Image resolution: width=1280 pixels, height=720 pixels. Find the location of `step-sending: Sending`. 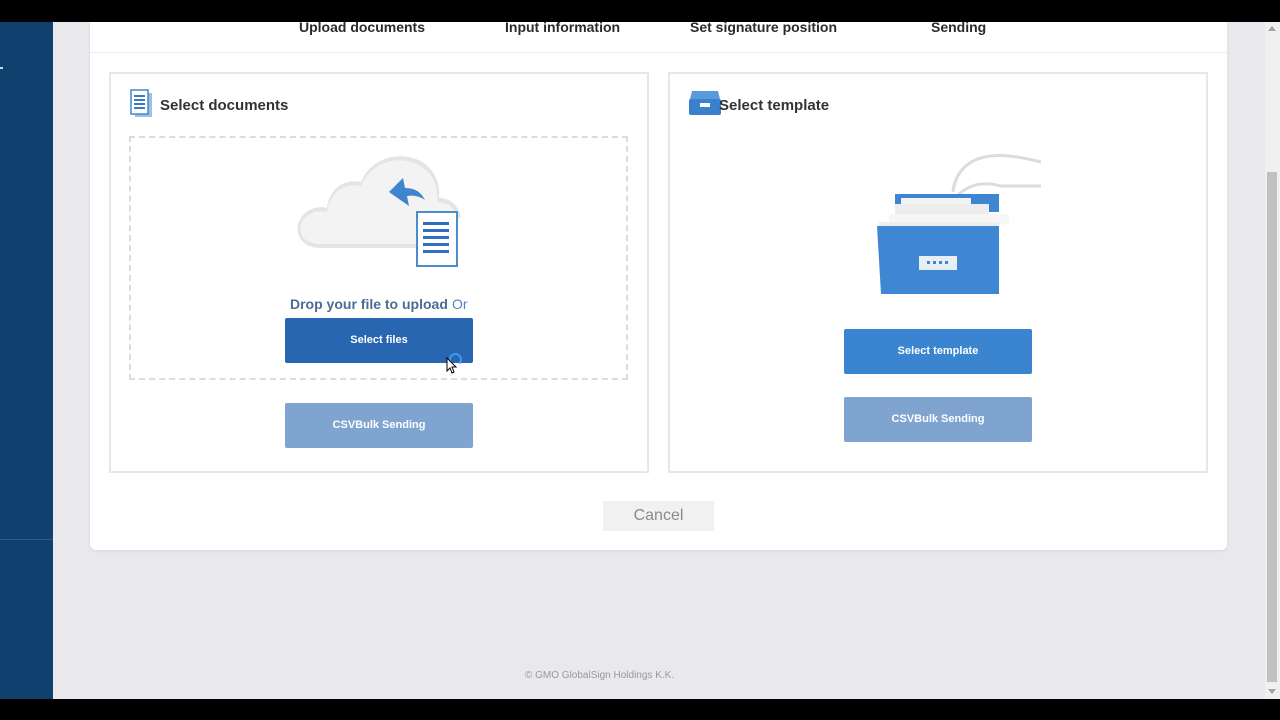

step-sending: Sending is located at coordinates (959, 28).